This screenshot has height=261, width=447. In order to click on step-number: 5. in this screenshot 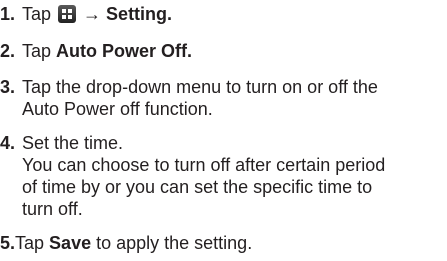, I will do `click(8, 243)`.